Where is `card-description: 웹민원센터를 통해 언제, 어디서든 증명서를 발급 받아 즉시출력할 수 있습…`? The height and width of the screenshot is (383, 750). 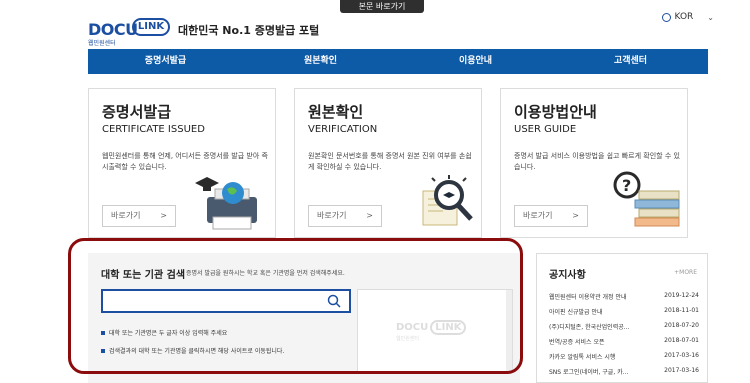 card-description: 웹민원센터를 통해 언제, 어디서든 증명서를 발급 받아 즉시출력할 수 있습… is located at coordinates (185, 161).